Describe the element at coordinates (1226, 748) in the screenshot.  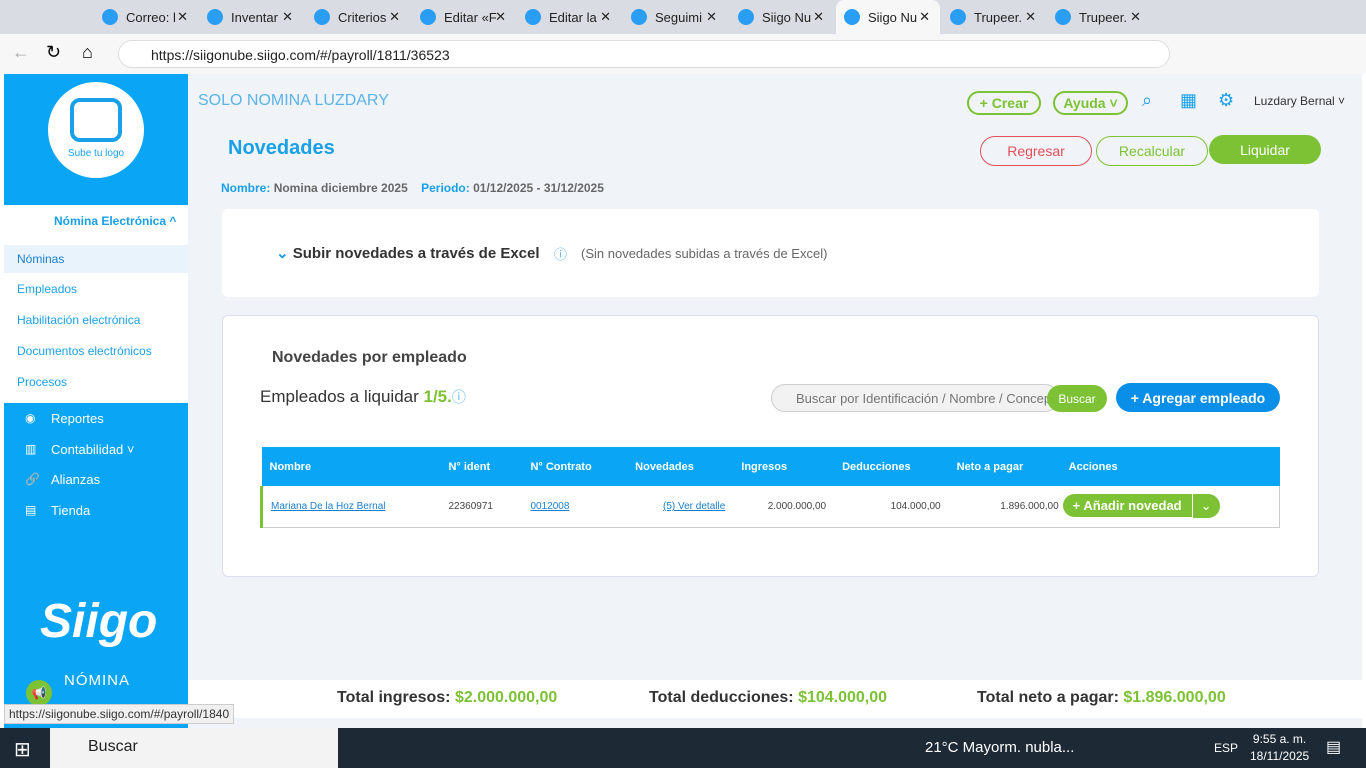
I see `language: ESP` at that location.